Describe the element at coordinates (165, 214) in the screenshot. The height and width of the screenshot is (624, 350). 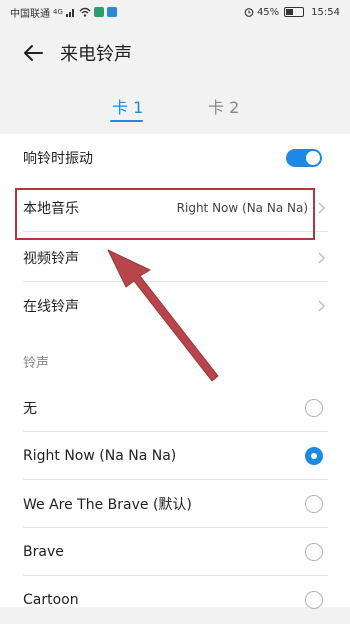
I see `annotation-highlight-box` at that location.